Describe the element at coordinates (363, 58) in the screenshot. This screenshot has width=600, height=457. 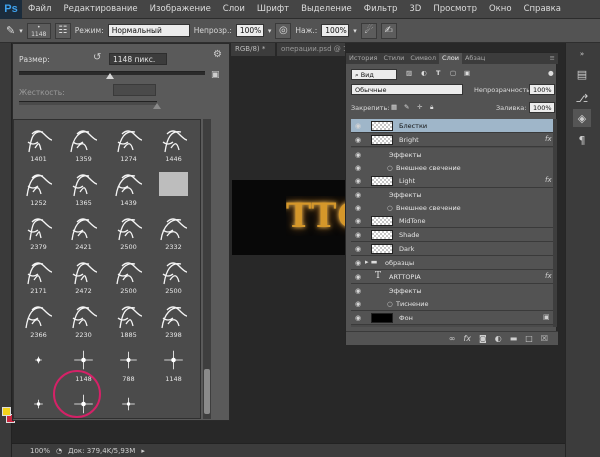
I see `tab-history: История` at that location.